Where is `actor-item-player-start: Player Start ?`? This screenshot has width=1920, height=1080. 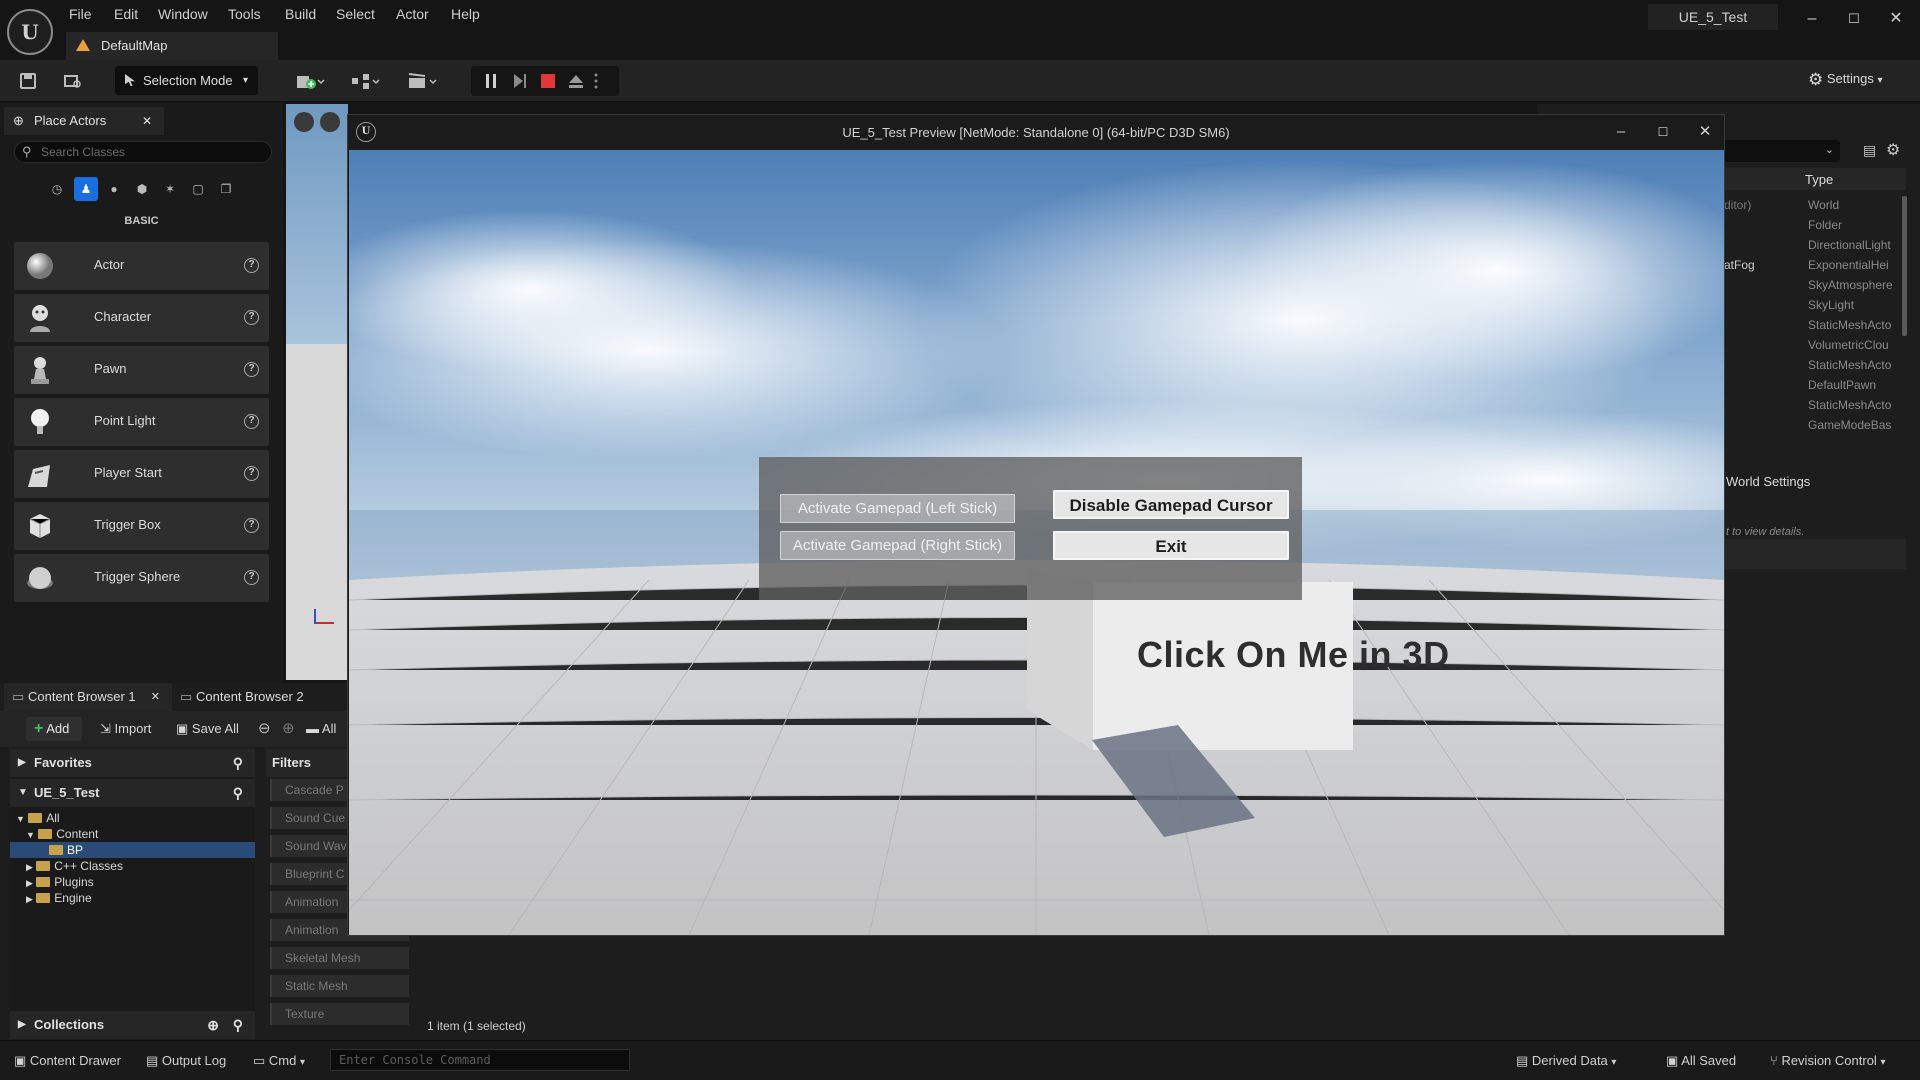 actor-item-player-start: Player Start ? is located at coordinates (141, 474).